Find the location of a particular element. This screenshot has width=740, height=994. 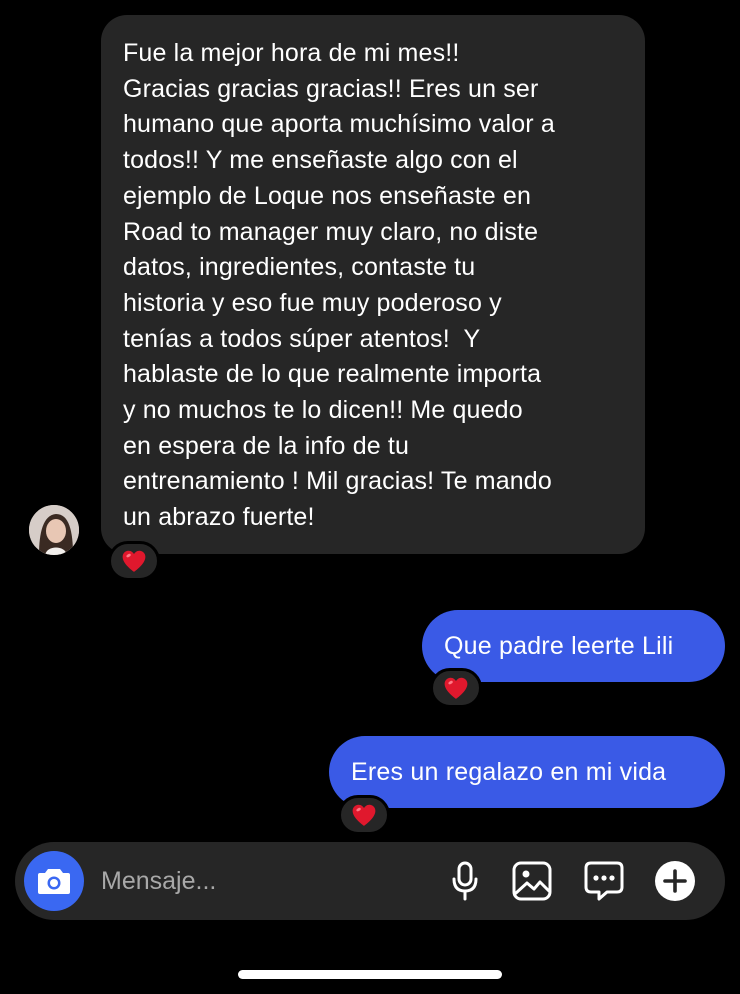

camera-icon is located at coordinates (54, 881).